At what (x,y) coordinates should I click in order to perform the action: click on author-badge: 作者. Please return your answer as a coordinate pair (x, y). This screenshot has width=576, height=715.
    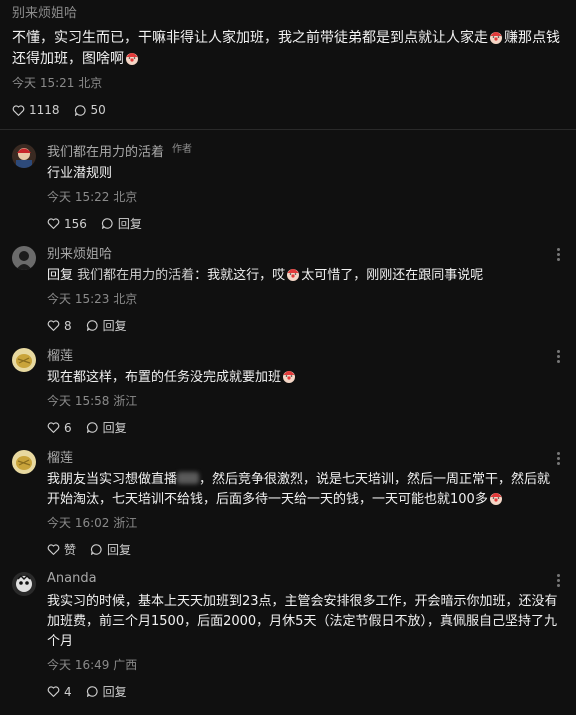
    Looking at the image, I should click on (182, 149).